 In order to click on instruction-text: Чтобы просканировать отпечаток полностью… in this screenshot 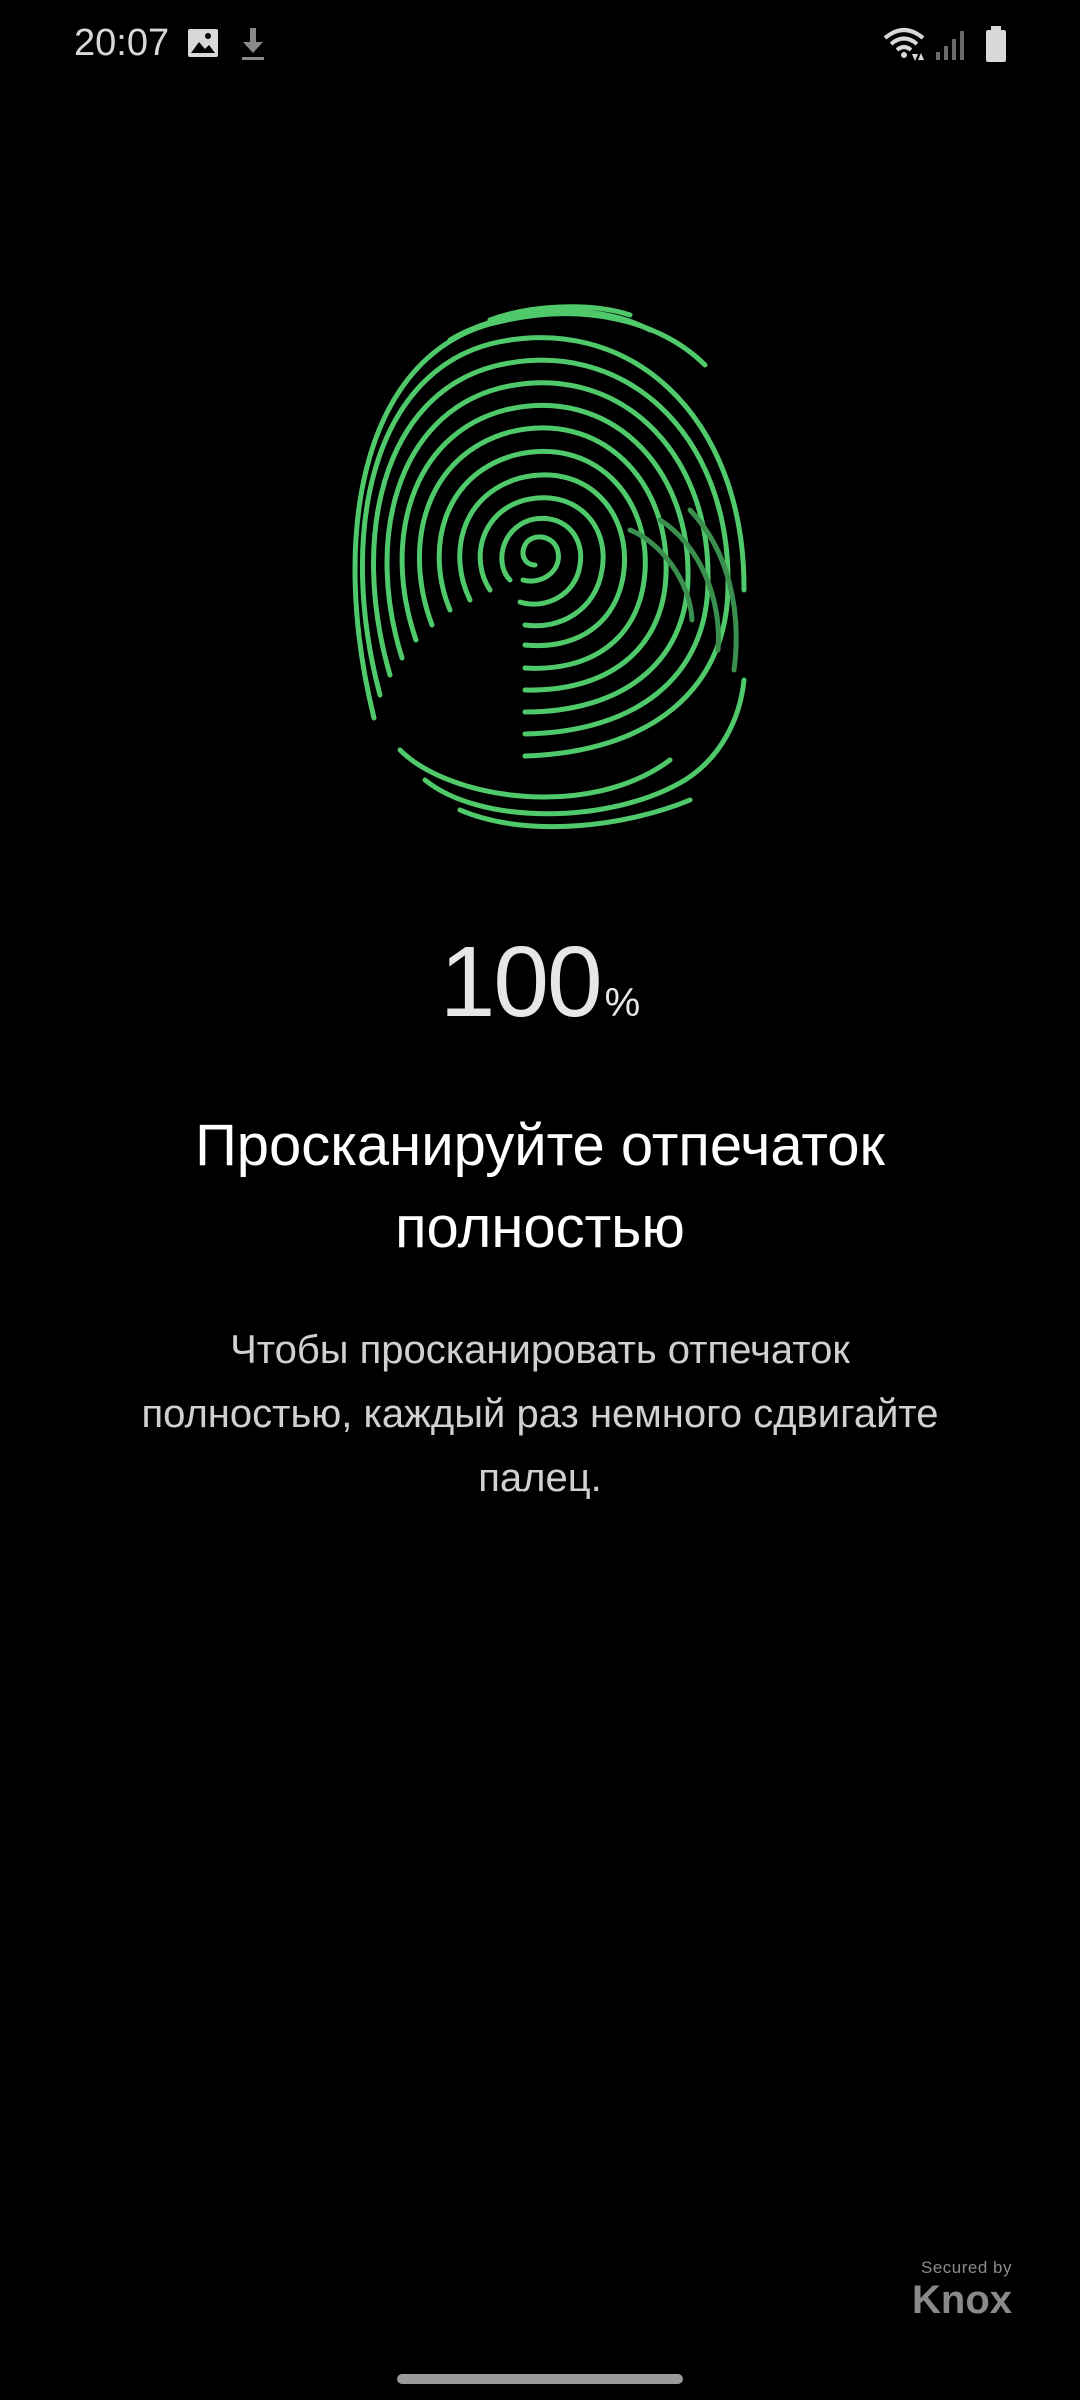, I will do `click(540, 1414)`.